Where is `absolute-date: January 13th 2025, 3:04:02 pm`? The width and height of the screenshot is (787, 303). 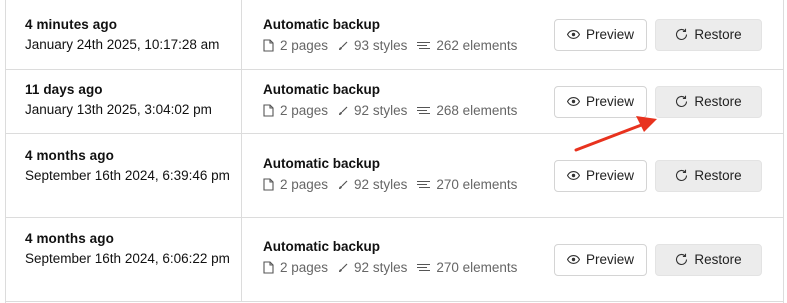 absolute-date: January 13th 2025, 3:04:02 pm is located at coordinates (118, 109).